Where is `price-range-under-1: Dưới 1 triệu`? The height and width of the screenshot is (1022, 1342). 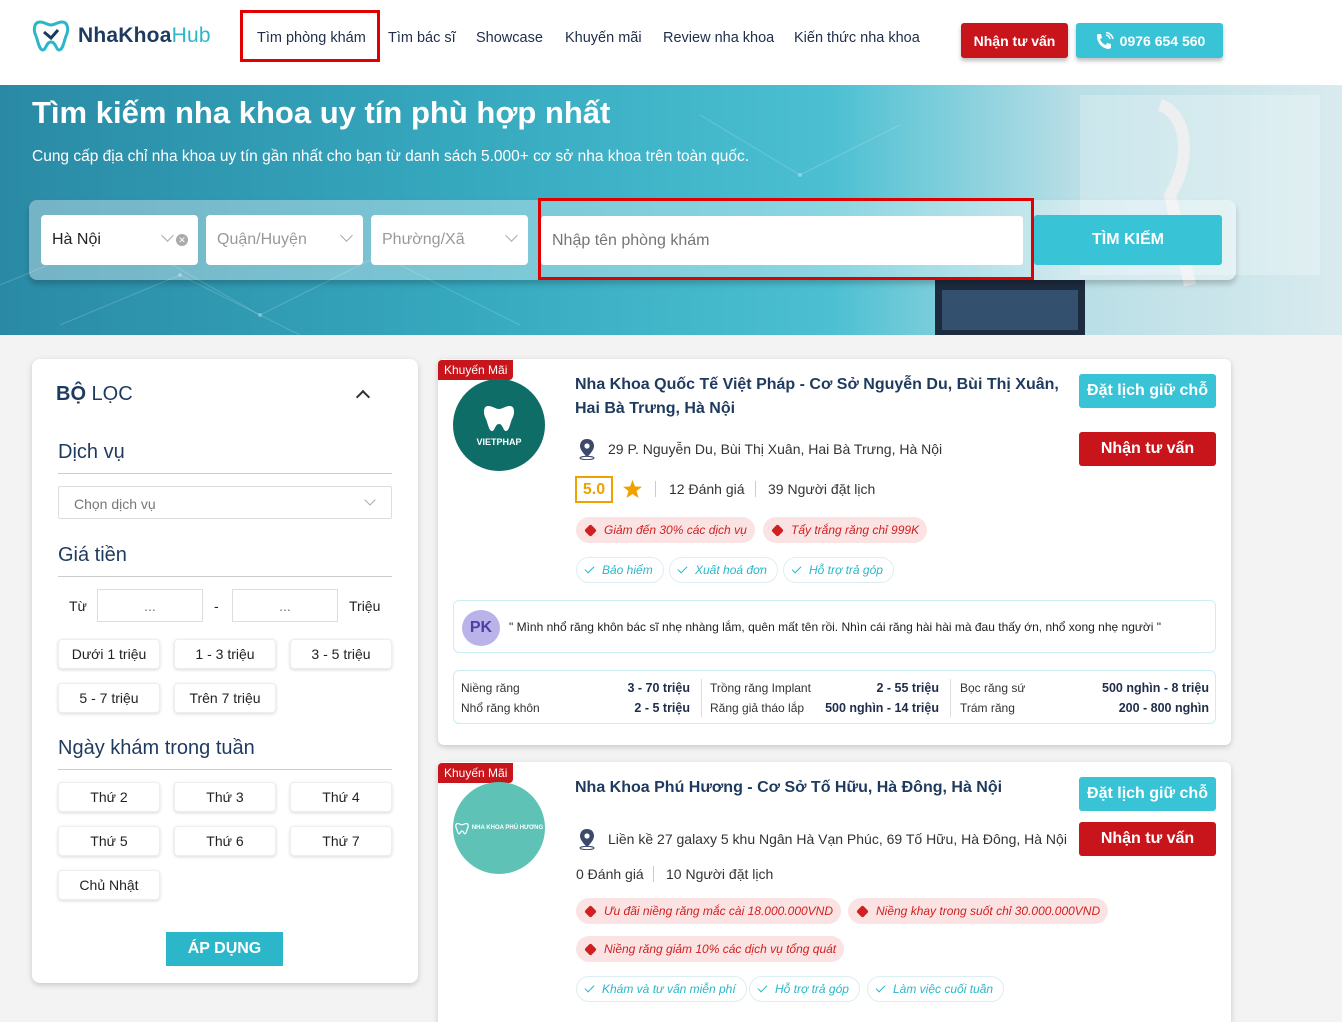 price-range-under-1: Dưới 1 triệu is located at coordinates (109, 654).